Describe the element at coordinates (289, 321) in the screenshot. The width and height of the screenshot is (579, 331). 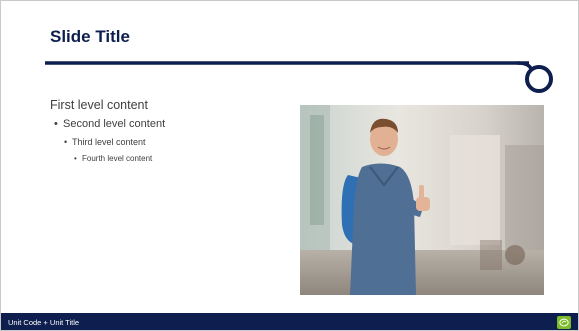
I see `footer-bar: Unit Code + Unit Title` at that location.